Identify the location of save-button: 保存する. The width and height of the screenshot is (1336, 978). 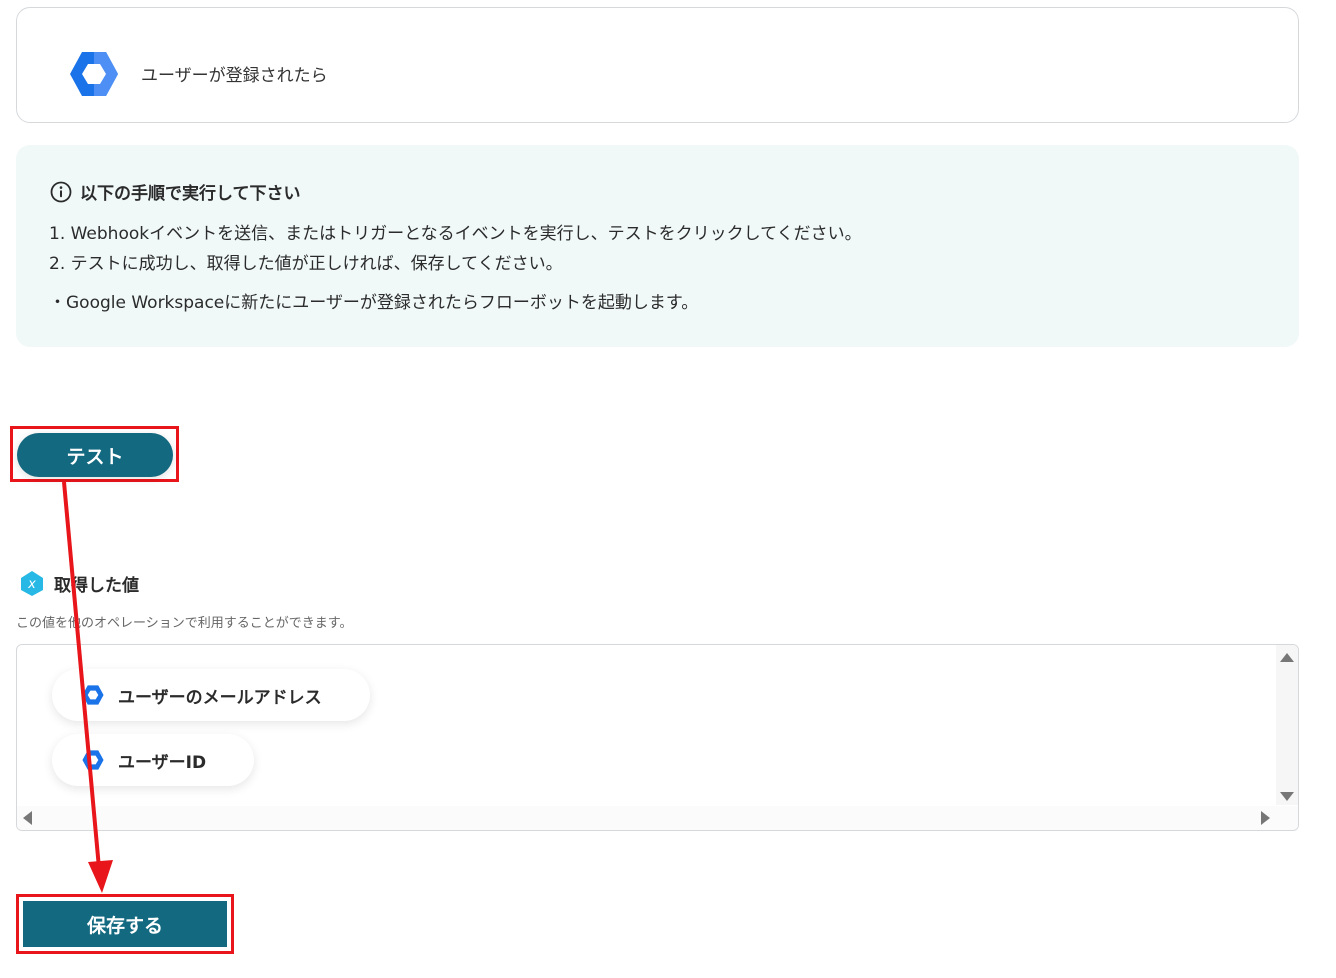
(125, 924).